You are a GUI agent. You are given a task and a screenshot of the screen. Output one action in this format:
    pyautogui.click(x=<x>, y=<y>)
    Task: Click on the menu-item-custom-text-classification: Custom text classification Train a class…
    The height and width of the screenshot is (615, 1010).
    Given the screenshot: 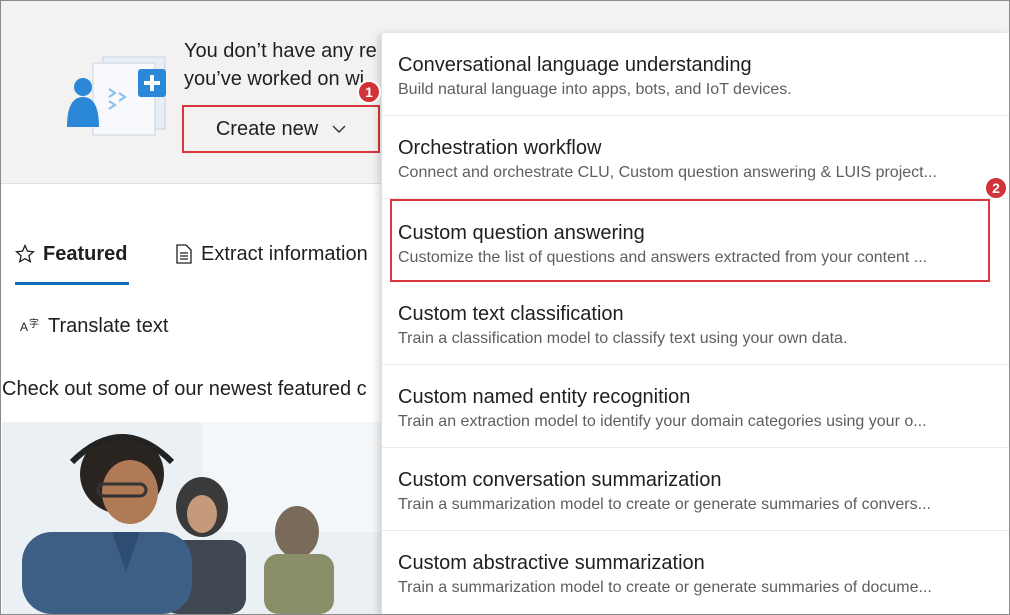 What is the action you would take?
    pyautogui.click(x=695, y=323)
    